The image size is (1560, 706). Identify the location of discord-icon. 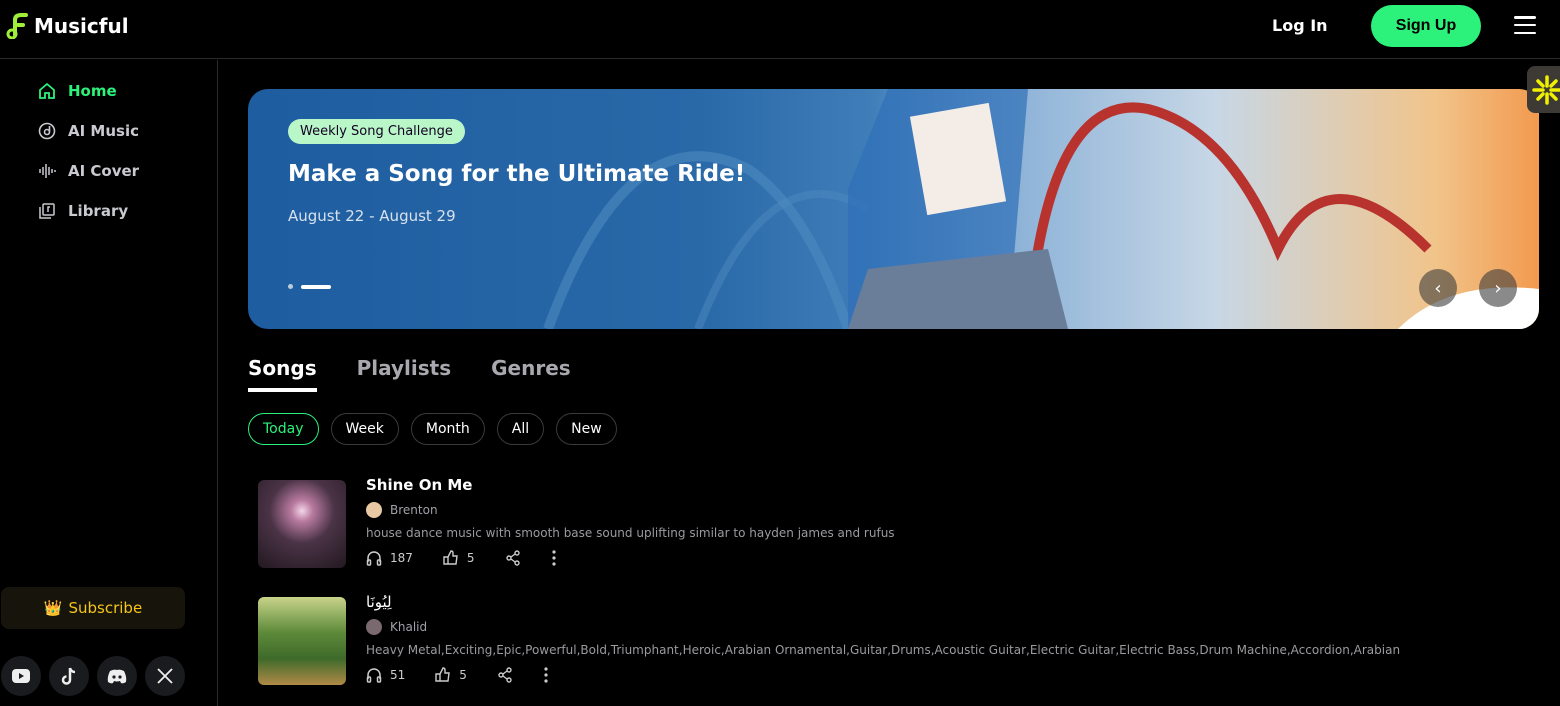
(117, 676).